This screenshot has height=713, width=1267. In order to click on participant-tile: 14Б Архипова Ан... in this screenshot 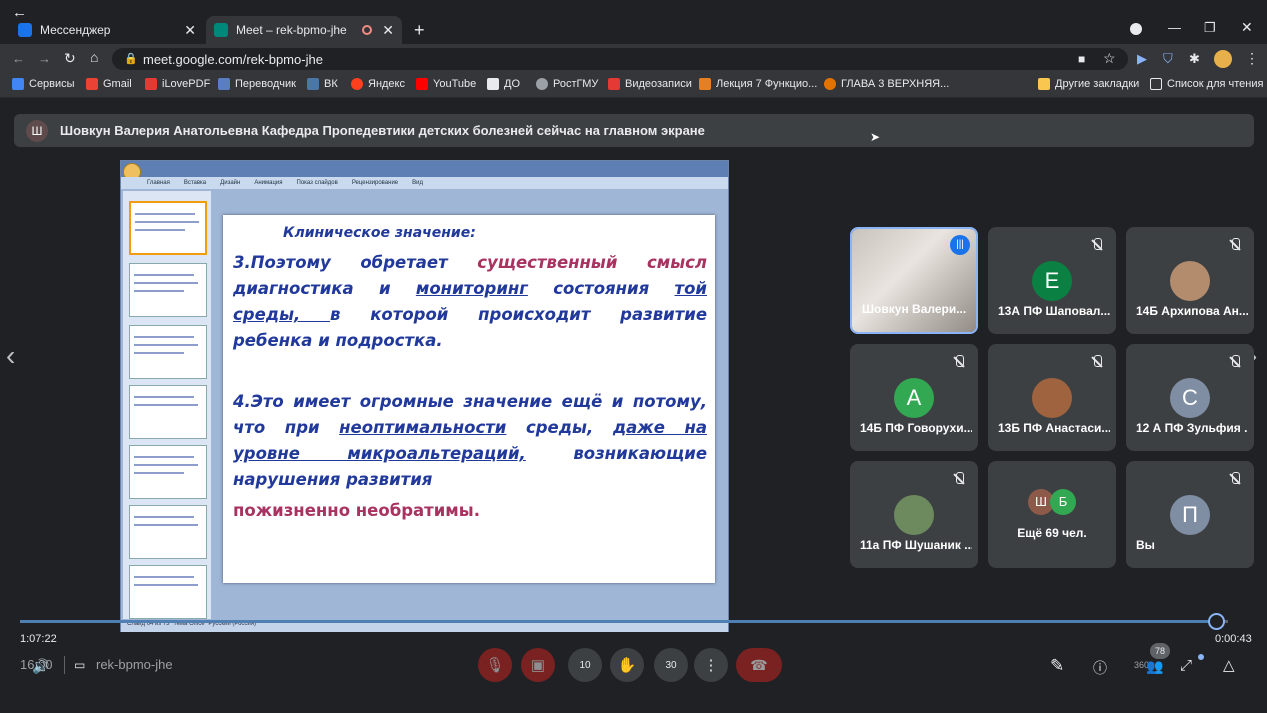, I will do `click(1190, 280)`.